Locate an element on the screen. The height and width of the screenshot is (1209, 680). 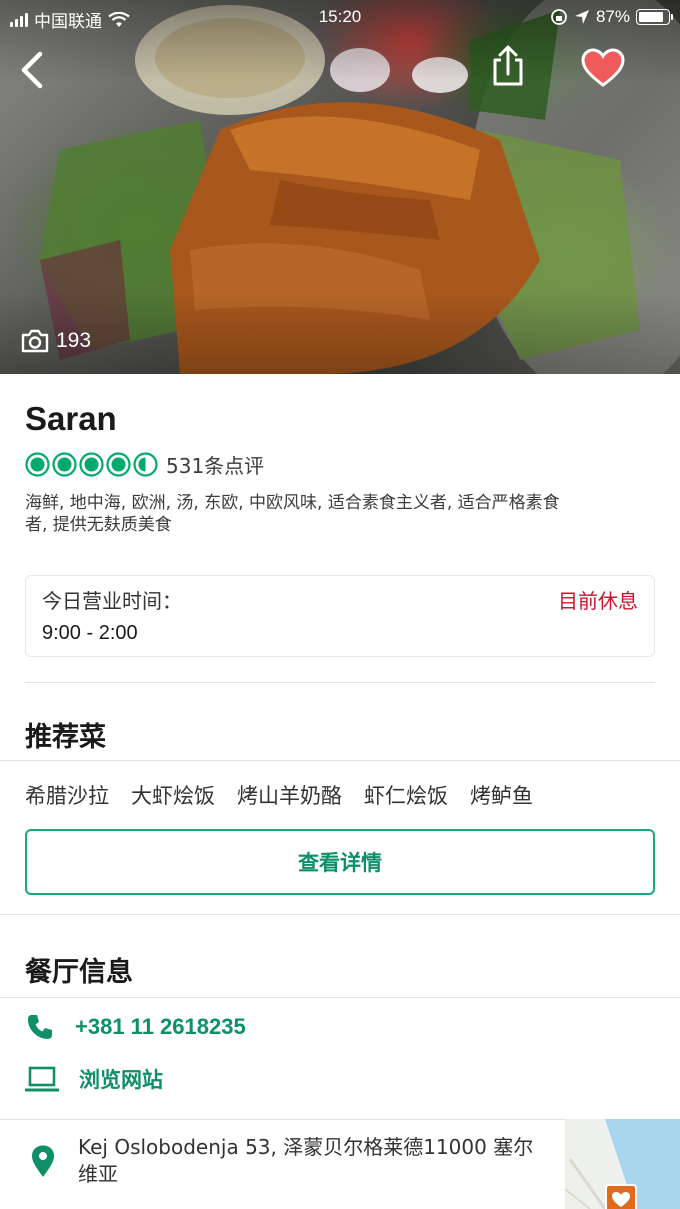
recommended-dishes-list: 希腊沙拉 大虾烩饭 烤山羊奶酪 虾仁烩饭 烤鲈鱼 is located at coordinates (279, 795).